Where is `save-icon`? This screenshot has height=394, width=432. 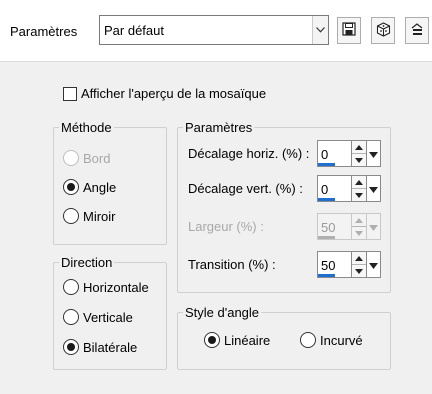
save-icon is located at coordinates (349, 30).